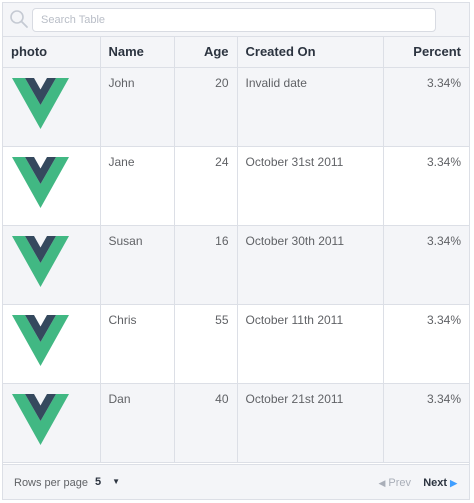 The image size is (474, 503). Describe the element at coordinates (137, 186) in the screenshot. I see `name-cell: Jane` at that location.